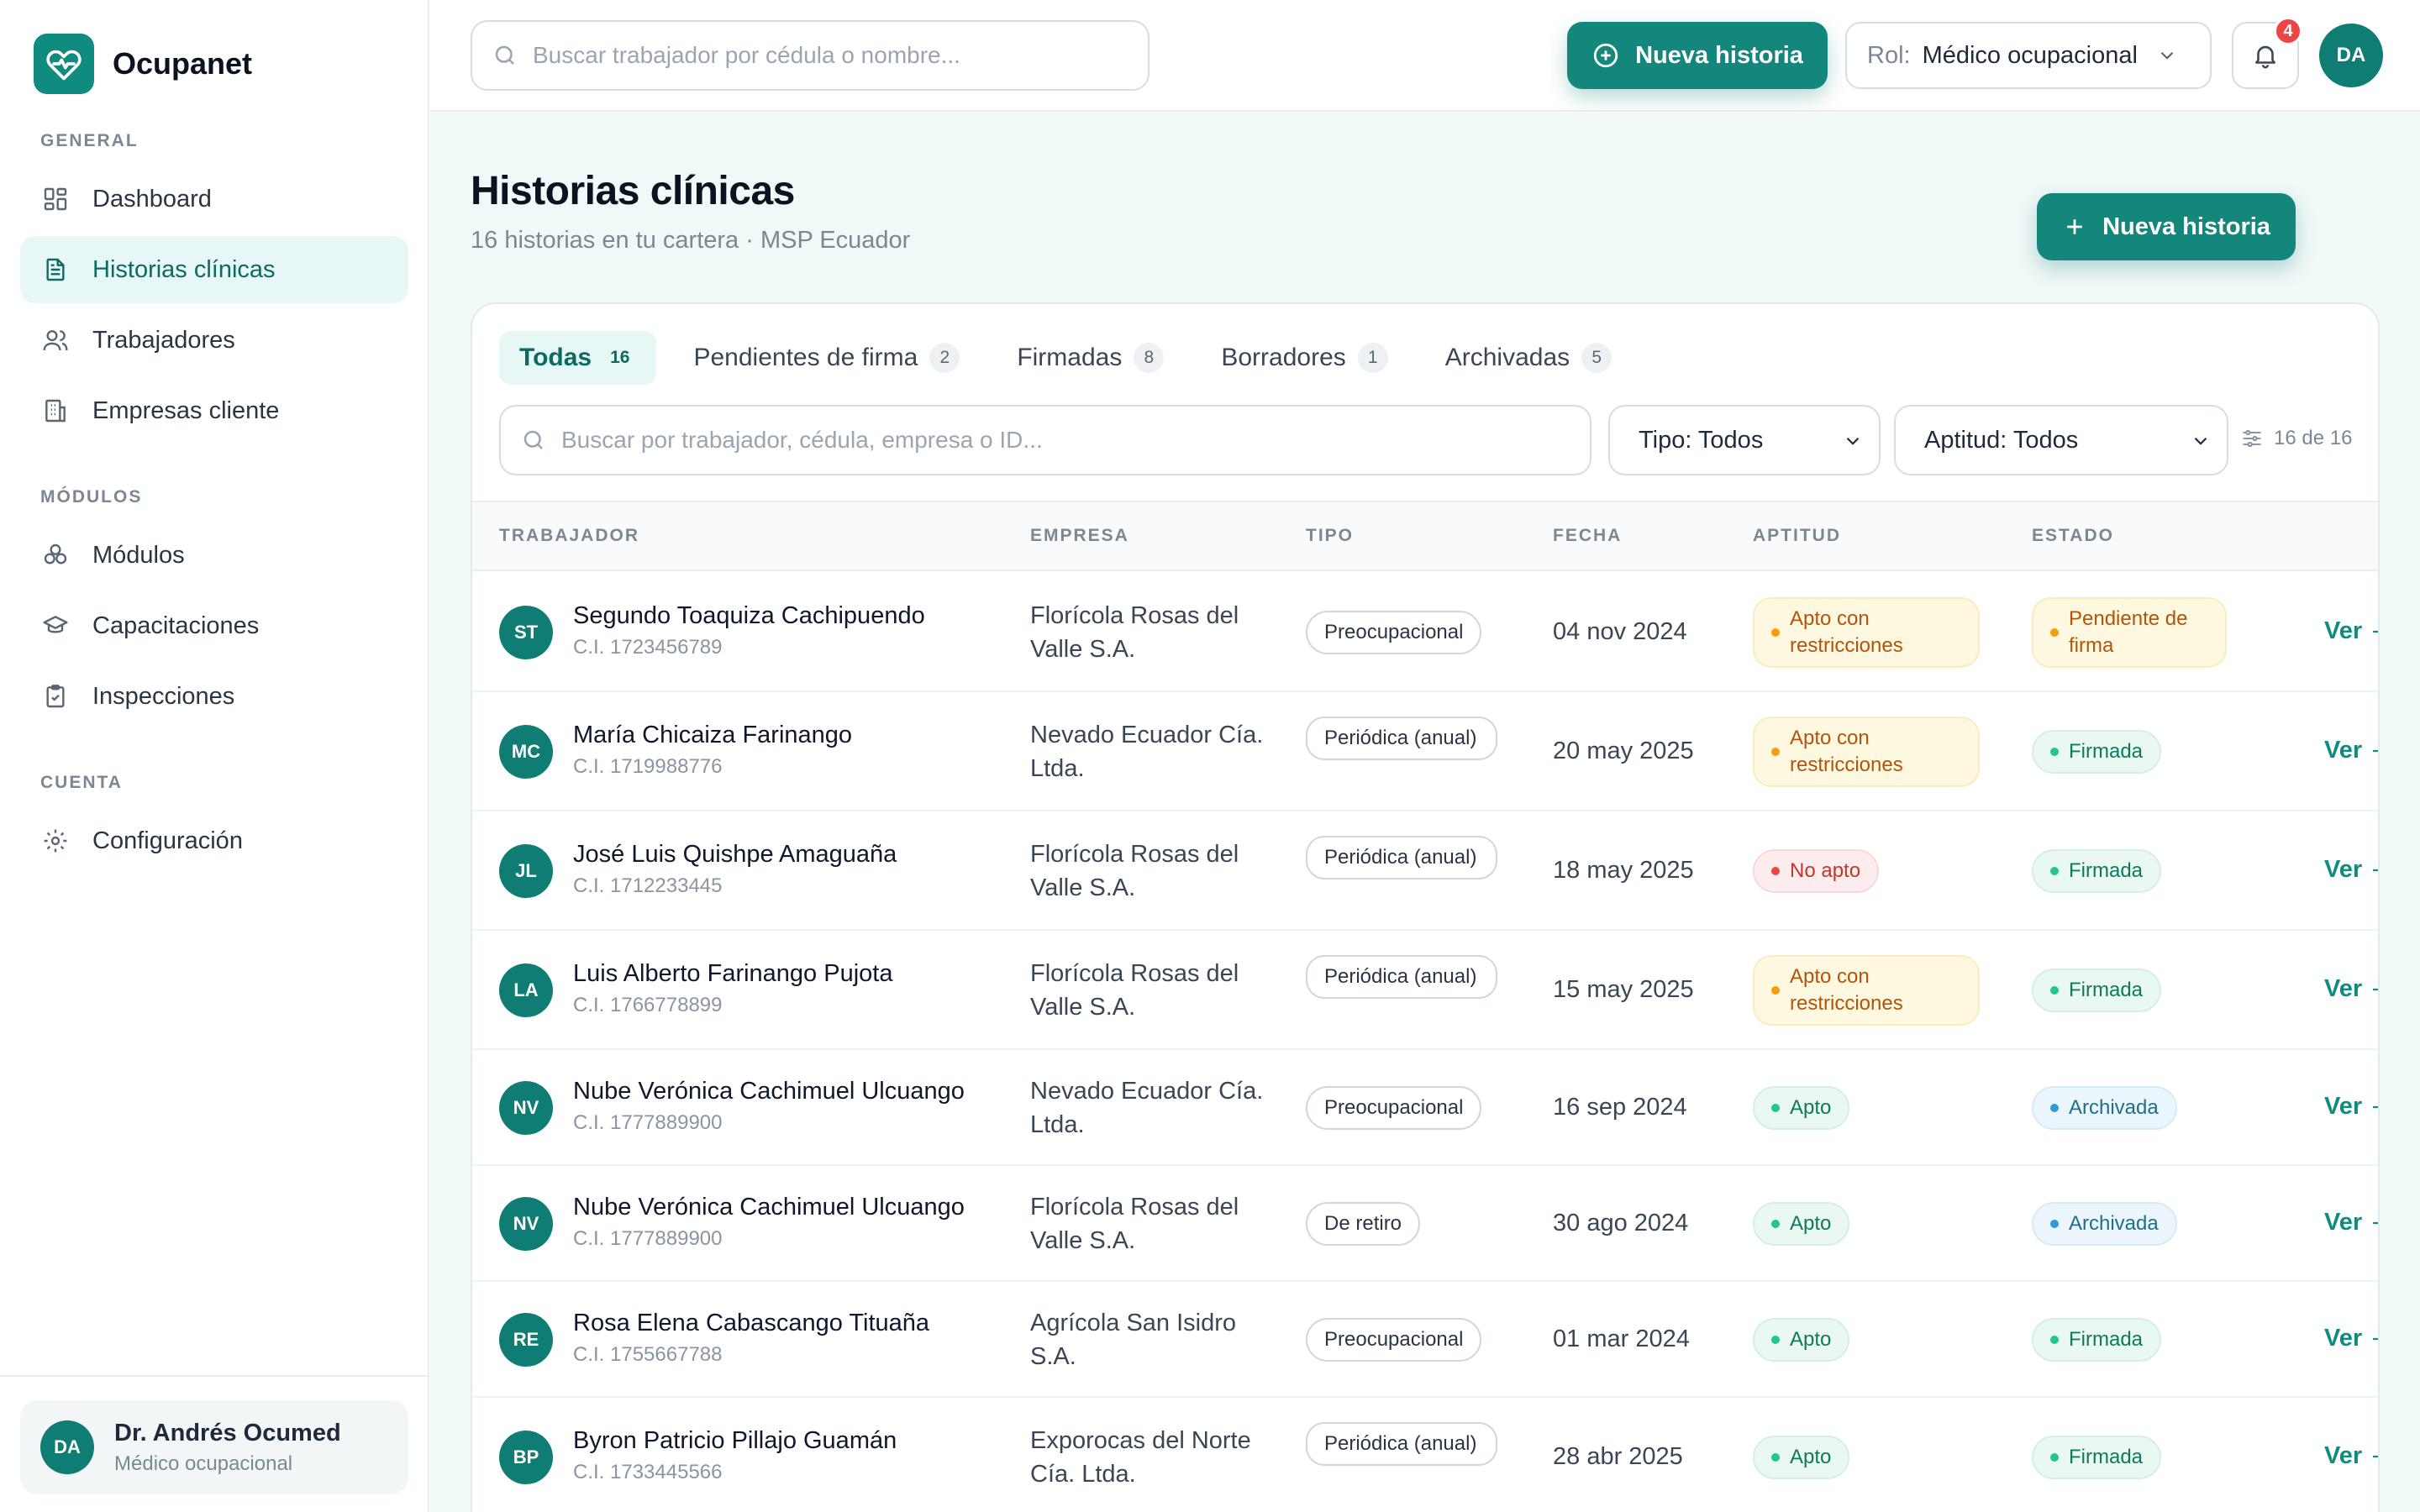 The height and width of the screenshot is (1512, 2420). I want to click on avatar: NV, so click(526, 1108).